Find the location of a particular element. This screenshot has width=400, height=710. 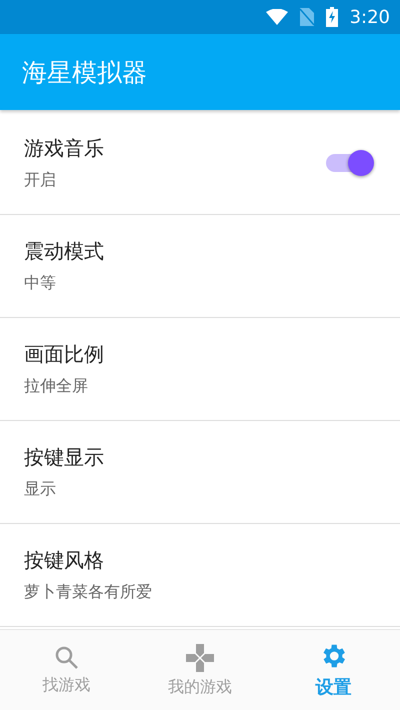

setting-row: 画面比例 拉伸全屏 is located at coordinates (200, 369).